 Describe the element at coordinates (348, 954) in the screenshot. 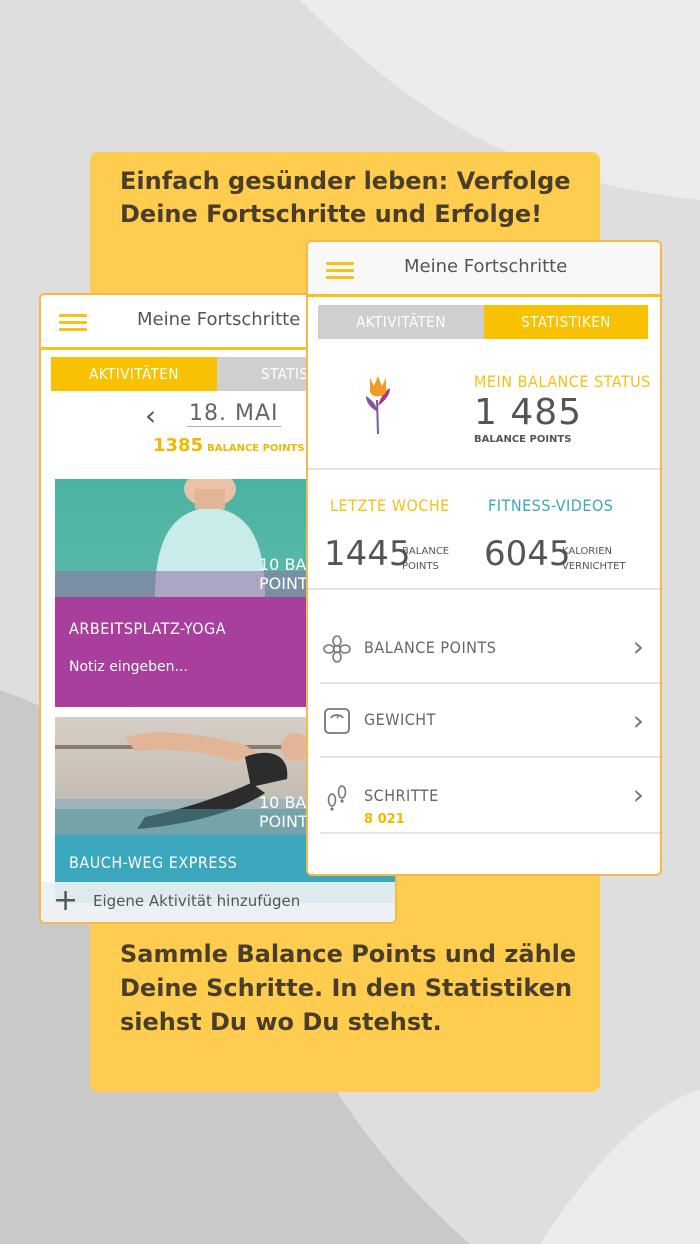

I see `description-line: Sammle Balance Points und zähle` at that location.